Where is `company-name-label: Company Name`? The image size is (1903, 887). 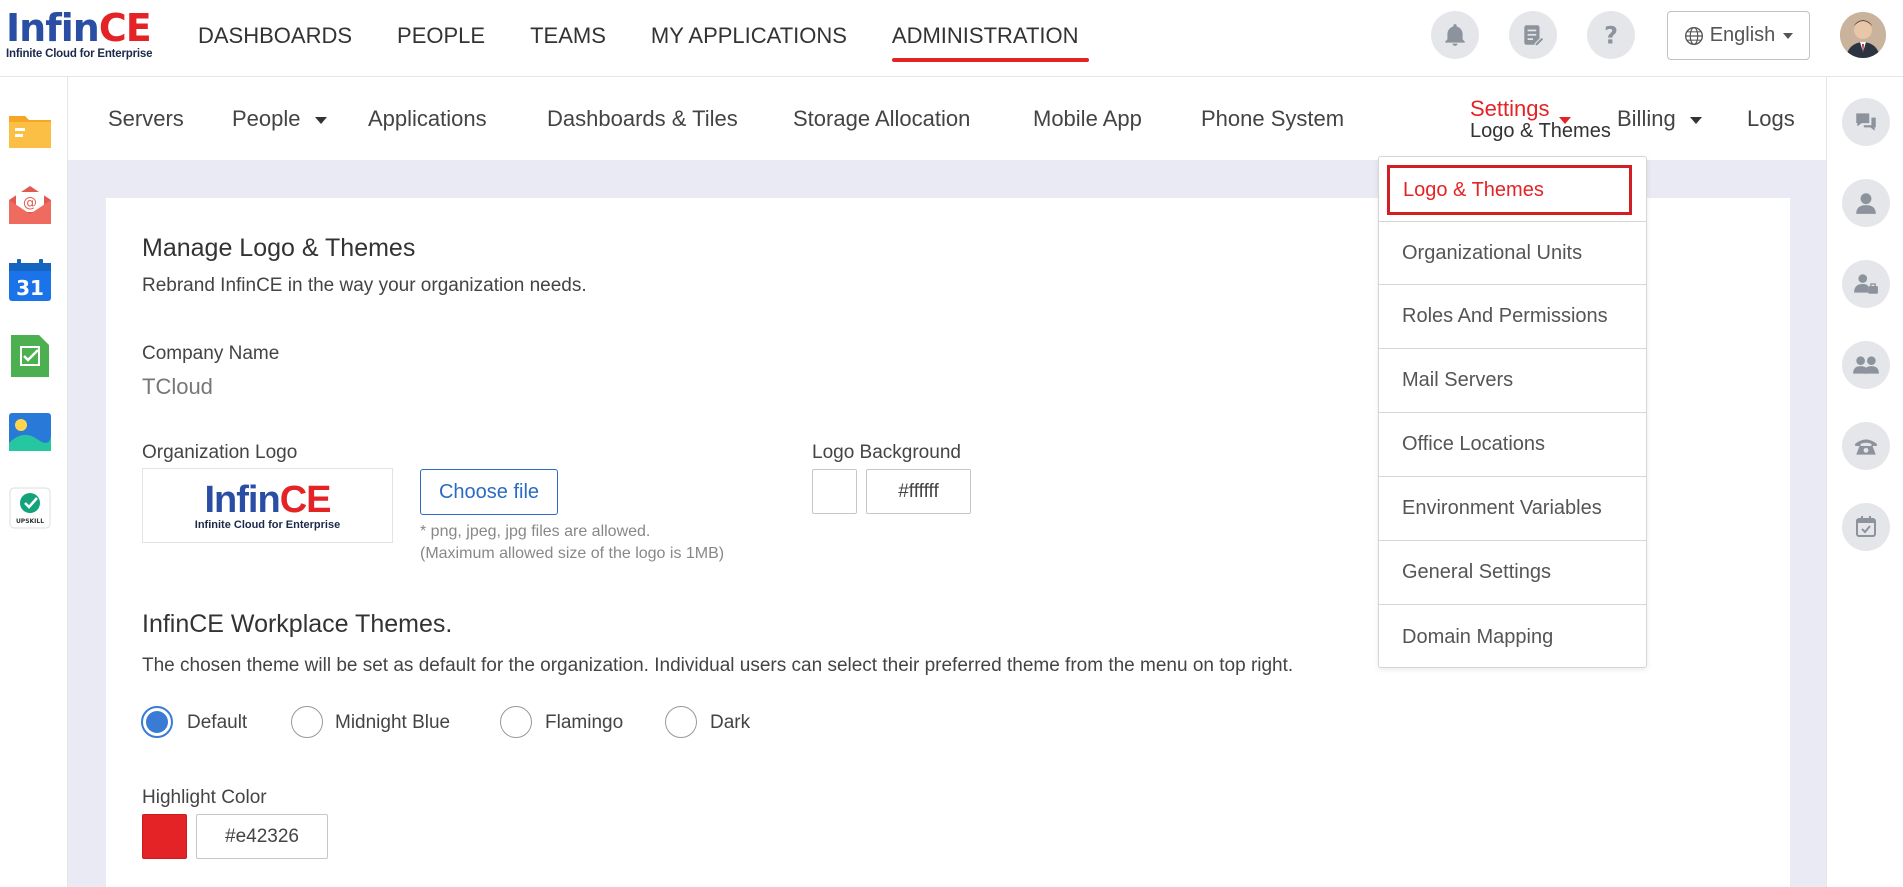 company-name-label: Company Name is located at coordinates (211, 353).